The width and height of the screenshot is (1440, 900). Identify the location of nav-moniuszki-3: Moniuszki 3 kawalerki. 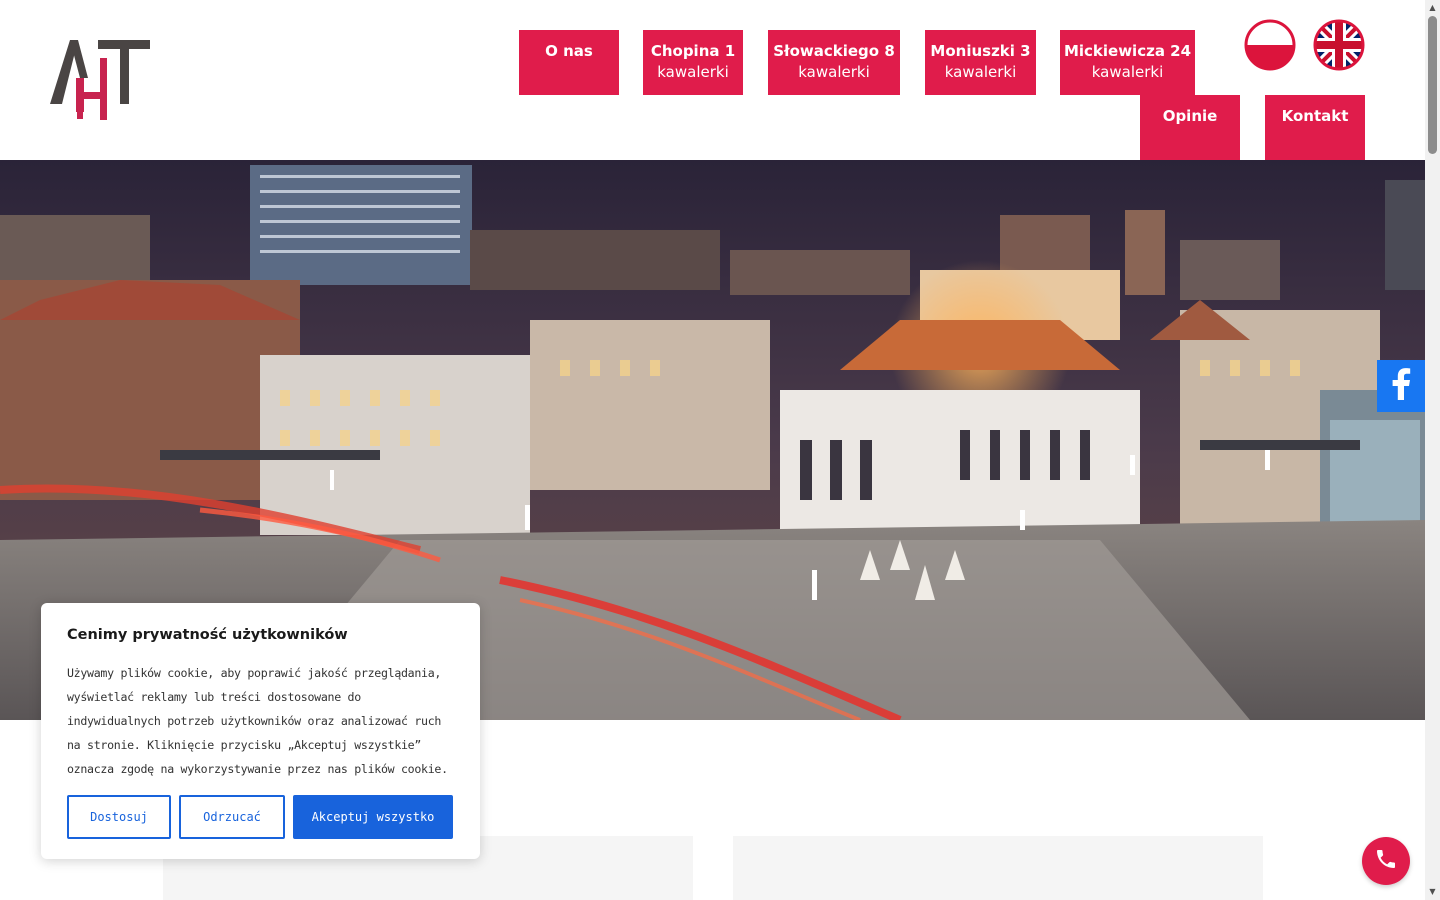
(980, 62).